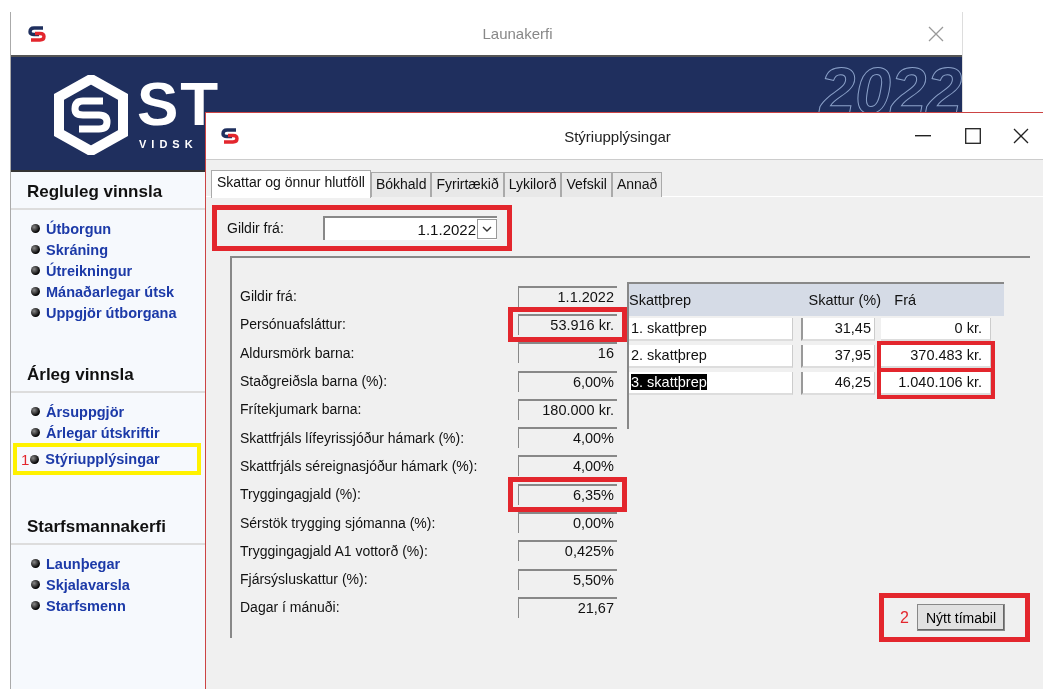 This screenshot has height=689, width=1043. Describe the element at coordinates (961, 617) in the screenshot. I see `new-period-button: Nýtt tímabil` at that location.